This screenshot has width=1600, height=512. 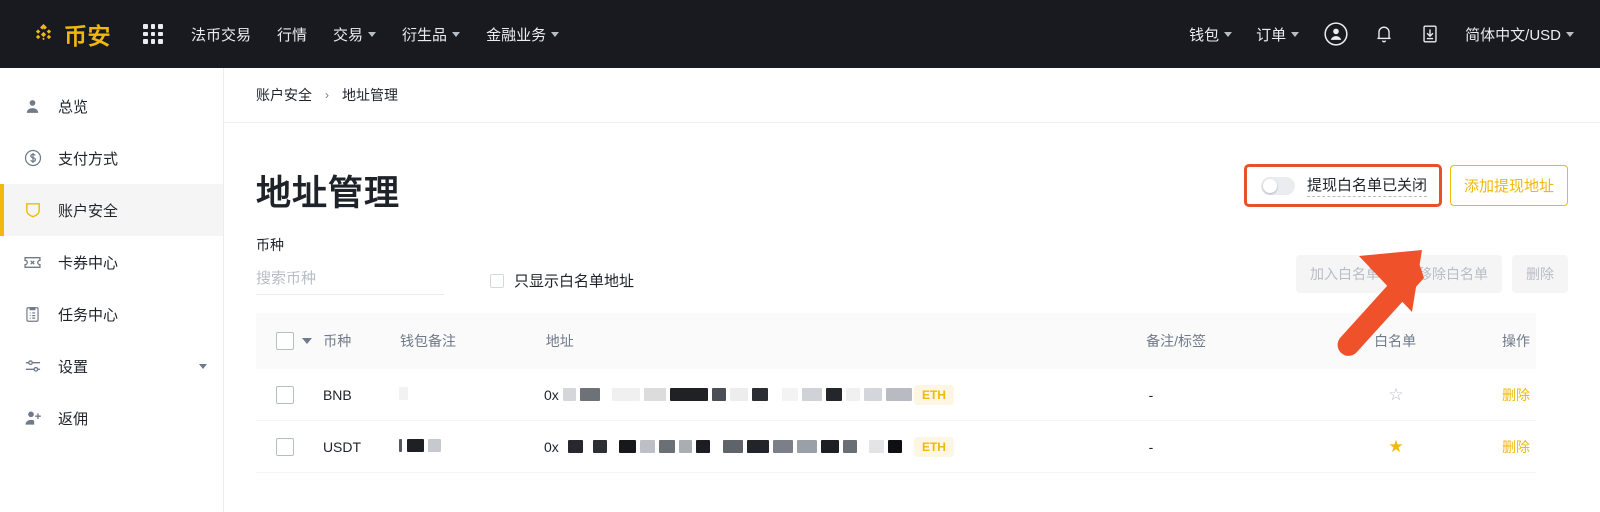 What do you see at coordinates (111, 366) in the screenshot?
I see `sidebar-item-settings: 设置` at bounding box center [111, 366].